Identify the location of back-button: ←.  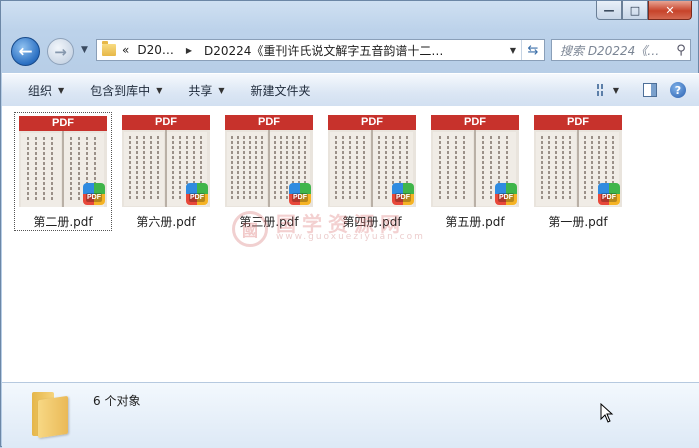
(25, 51).